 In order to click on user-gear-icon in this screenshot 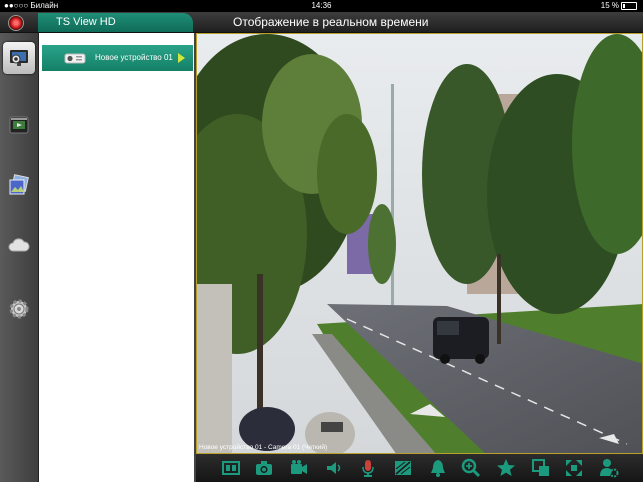, I will do `click(609, 468)`.